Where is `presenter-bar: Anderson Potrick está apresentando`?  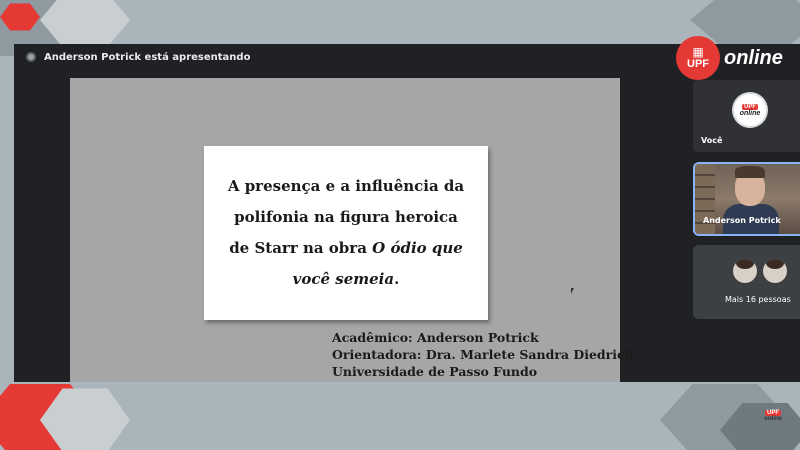
presenter-bar: Anderson Potrick está apresentando is located at coordinates (346, 57).